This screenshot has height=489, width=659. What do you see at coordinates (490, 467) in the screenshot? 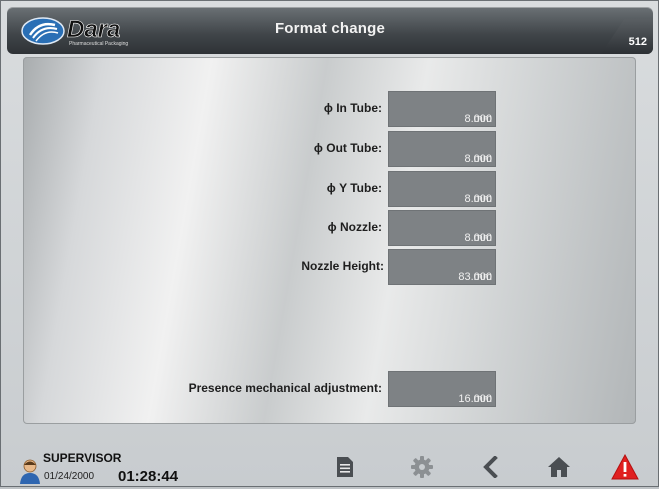
I see `back-arrow-icon` at bounding box center [490, 467].